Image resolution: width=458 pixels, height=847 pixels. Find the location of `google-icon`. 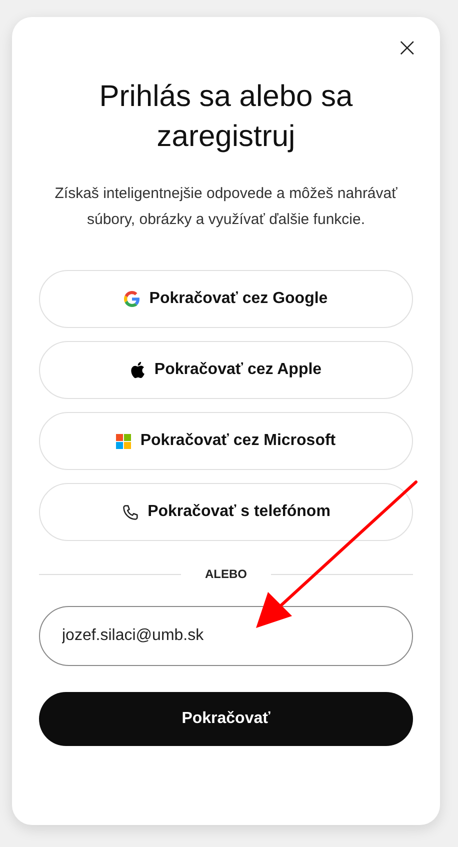

google-icon is located at coordinates (132, 299).